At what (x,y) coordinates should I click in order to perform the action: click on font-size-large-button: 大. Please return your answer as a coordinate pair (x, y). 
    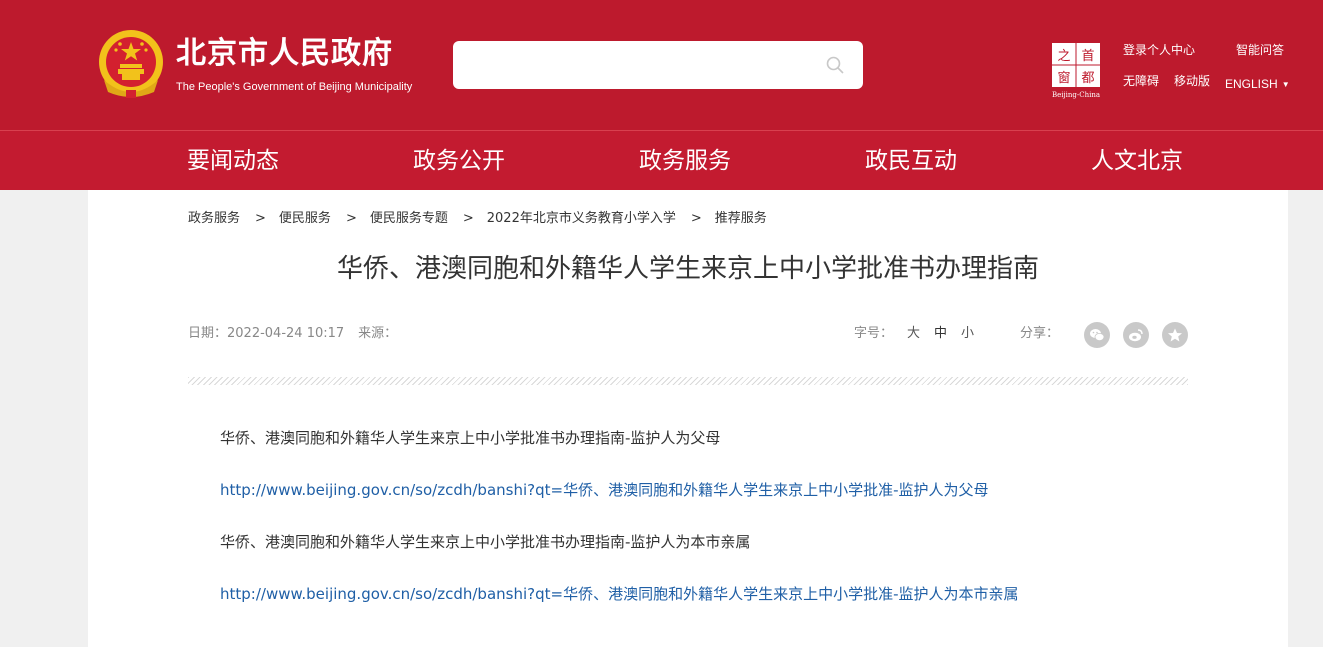
    Looking at the image, I should click on (913, 333).